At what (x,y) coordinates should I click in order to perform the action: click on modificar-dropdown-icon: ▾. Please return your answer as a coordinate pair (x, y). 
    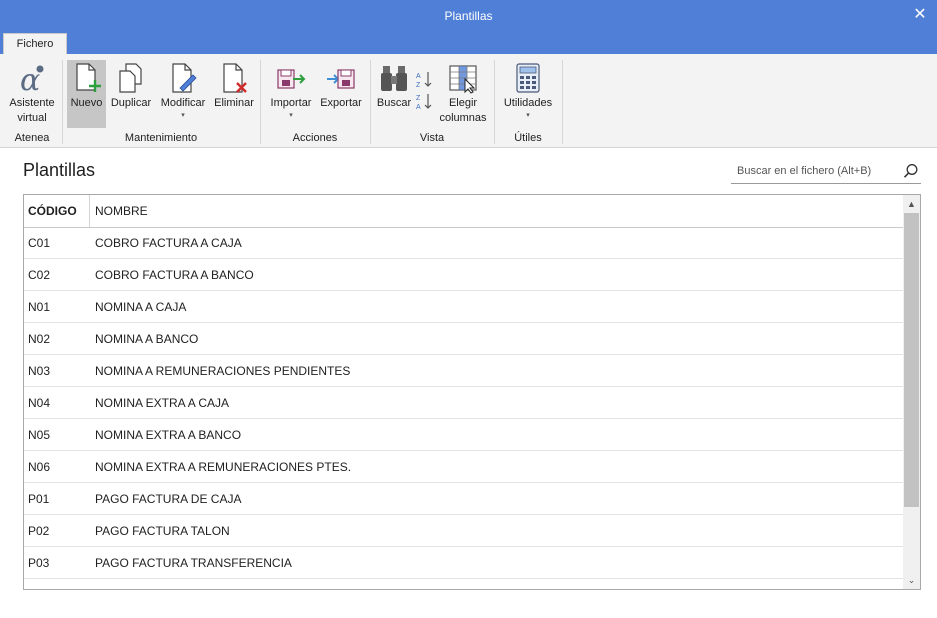
    Looking at the image, I should click on (183, 115).